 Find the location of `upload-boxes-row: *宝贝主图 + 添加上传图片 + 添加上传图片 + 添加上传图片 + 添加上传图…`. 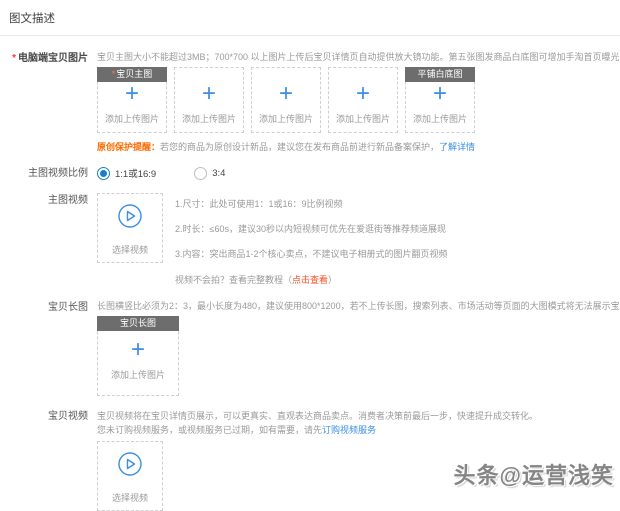

upload-boxes-row: *宝贝主图 + 添加上传图片 + 添加上传图片 + 添加上传图片 + 添加上传图… is located at coordinates (358, 100).